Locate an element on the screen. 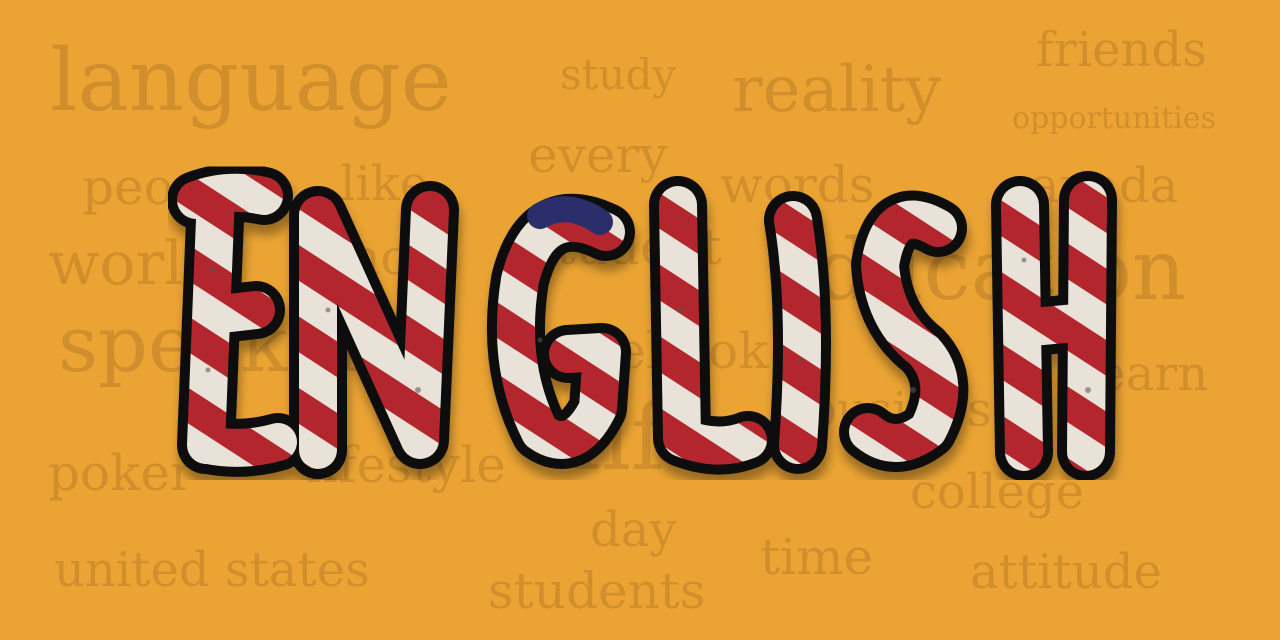 The width and height of the screenshot is (1280, 640). bg-word-day: day is located at coordinates (633, 530).